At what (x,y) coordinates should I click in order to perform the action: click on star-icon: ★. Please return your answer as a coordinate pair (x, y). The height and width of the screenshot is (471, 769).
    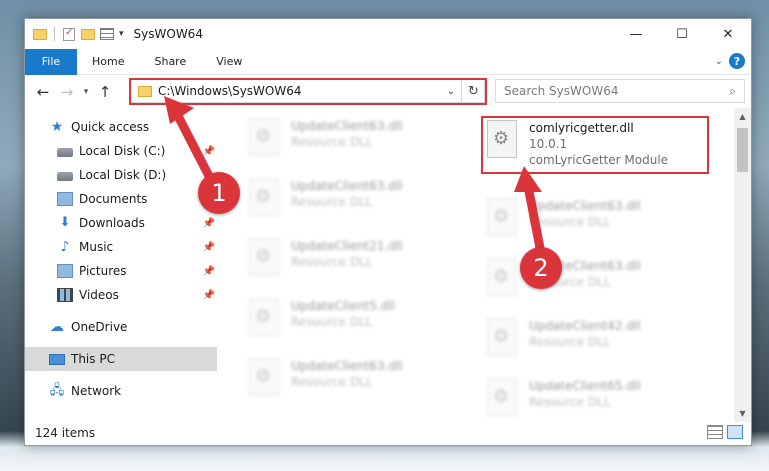
    Looking at the image, I should click on (57, 127).